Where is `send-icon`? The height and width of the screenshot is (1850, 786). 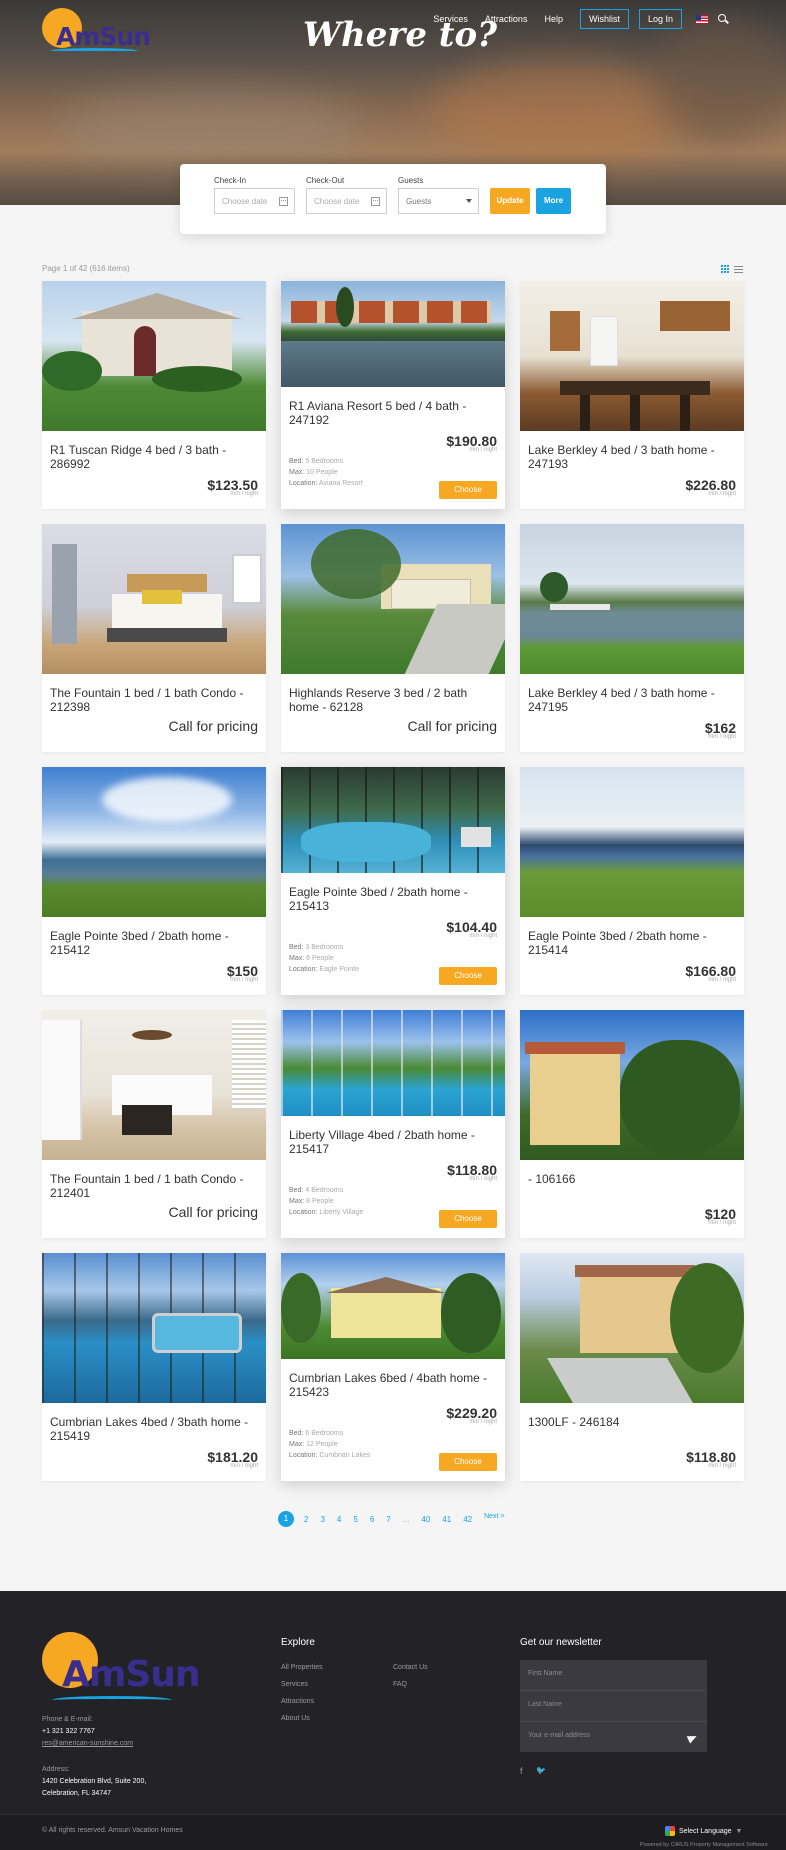
send-icon is located at coordinates (692, 1738).